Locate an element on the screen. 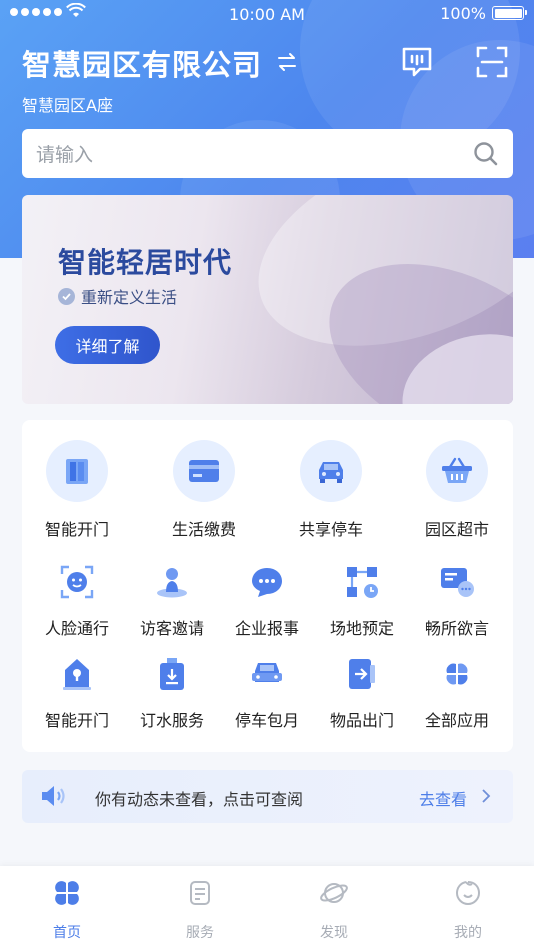 The height and width of the screenshot is (950, 534). service-venue-booking: 场地预定 is located at coordinates (362, 601).